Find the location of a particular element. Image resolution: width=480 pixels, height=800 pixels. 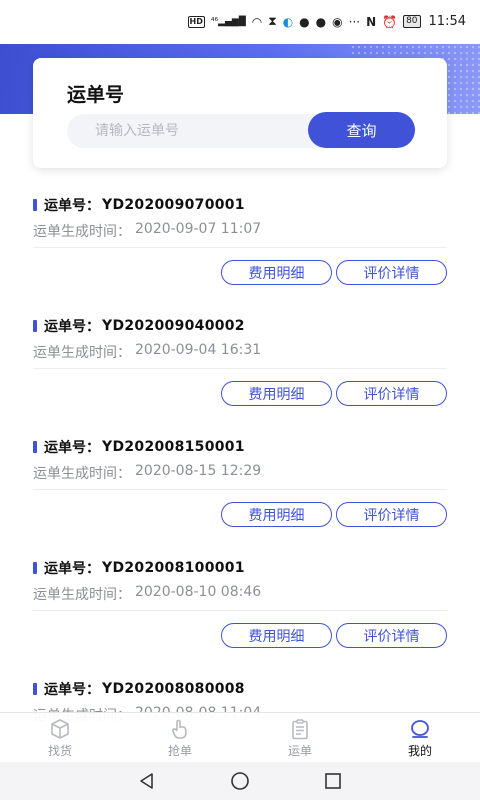

status-bar: HD ⁴⁶▂▄▆█ ◠ ⧗ ◐ ● ● ◉ ··· N ⏰ 80 11:54 is located at coordinates (240, 22).